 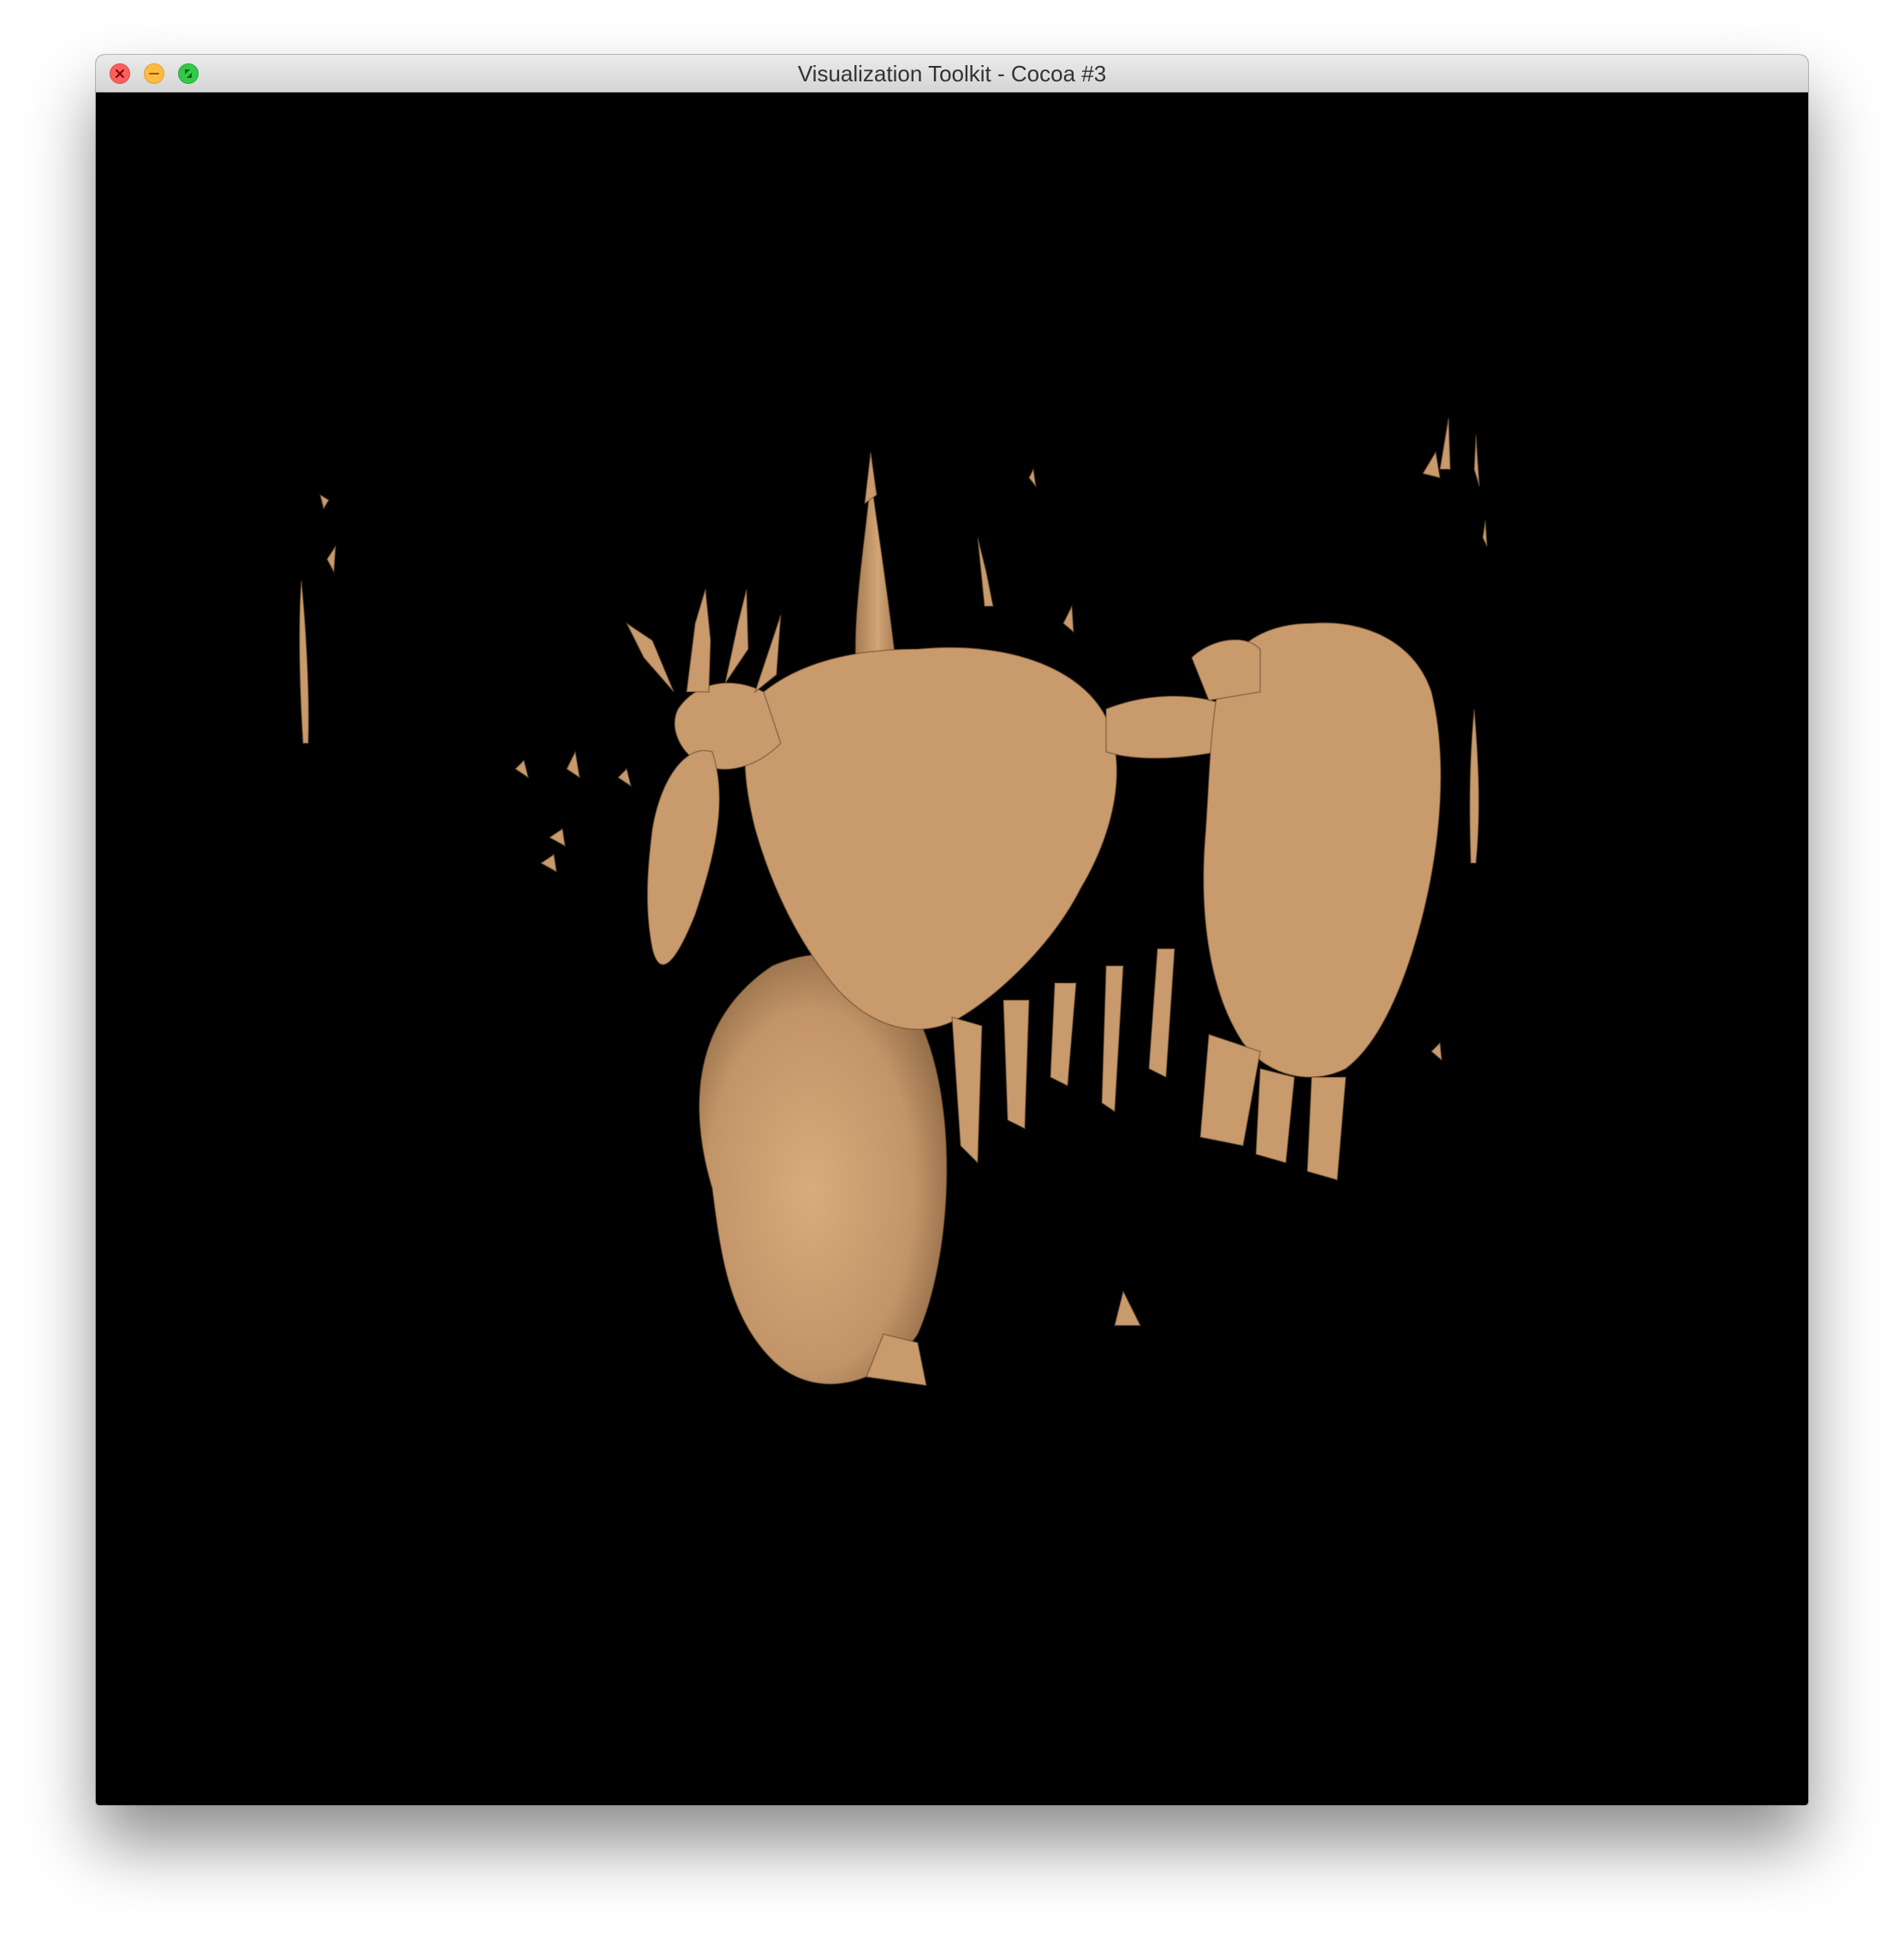 I want to click on window-title: Visualization Toolkit - Cocoa #3, so click(x=952, y=73).